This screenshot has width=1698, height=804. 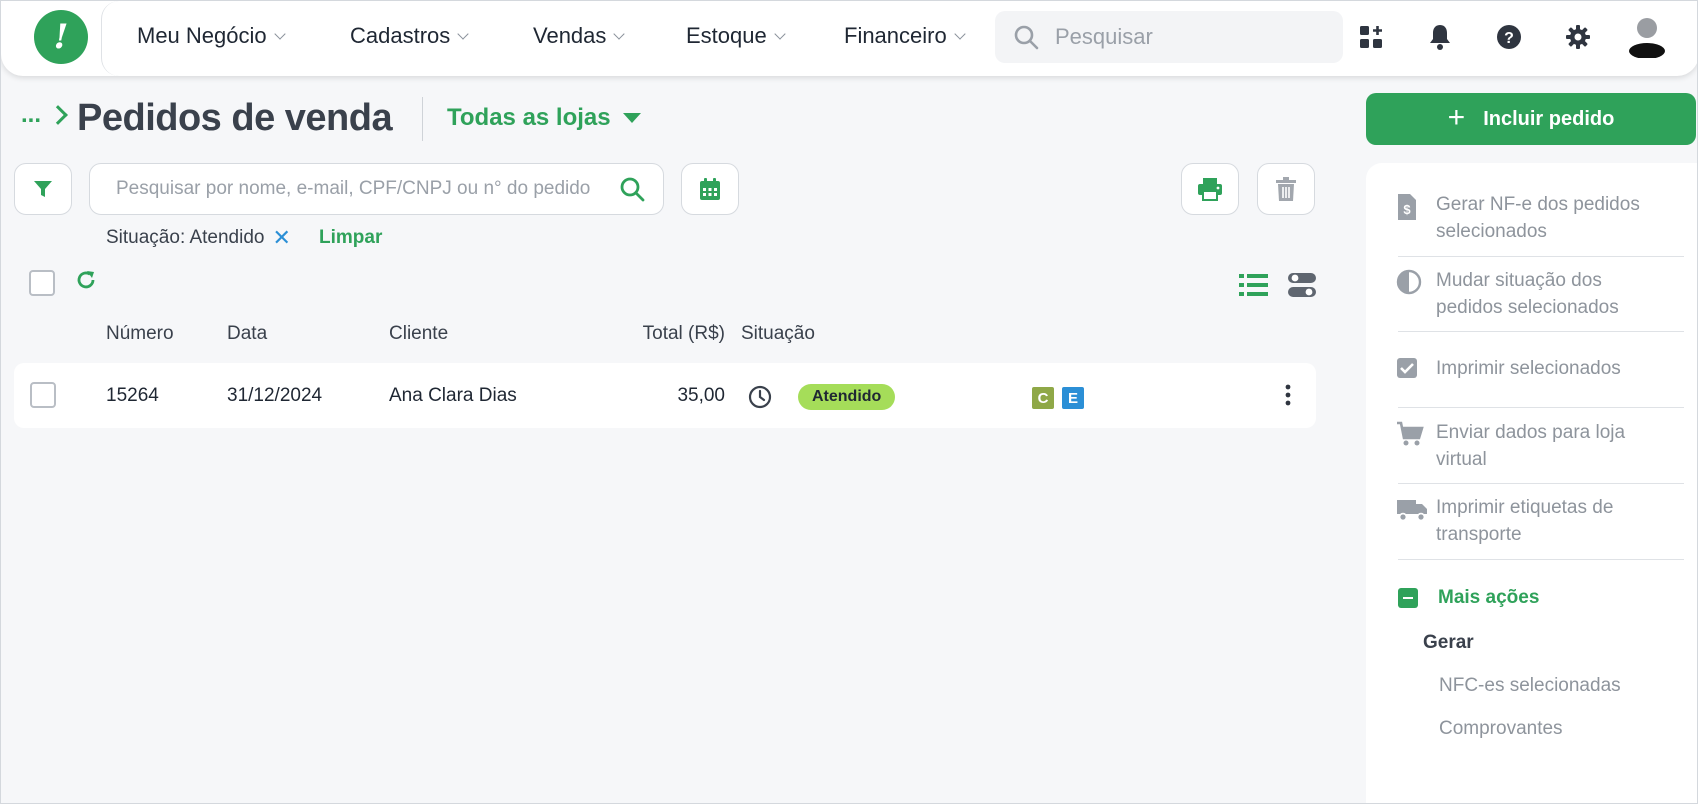 What do you see at coordinates (86, 282) in the screenshot?
I see `refresh-icon` at bounding box center [86, 282].